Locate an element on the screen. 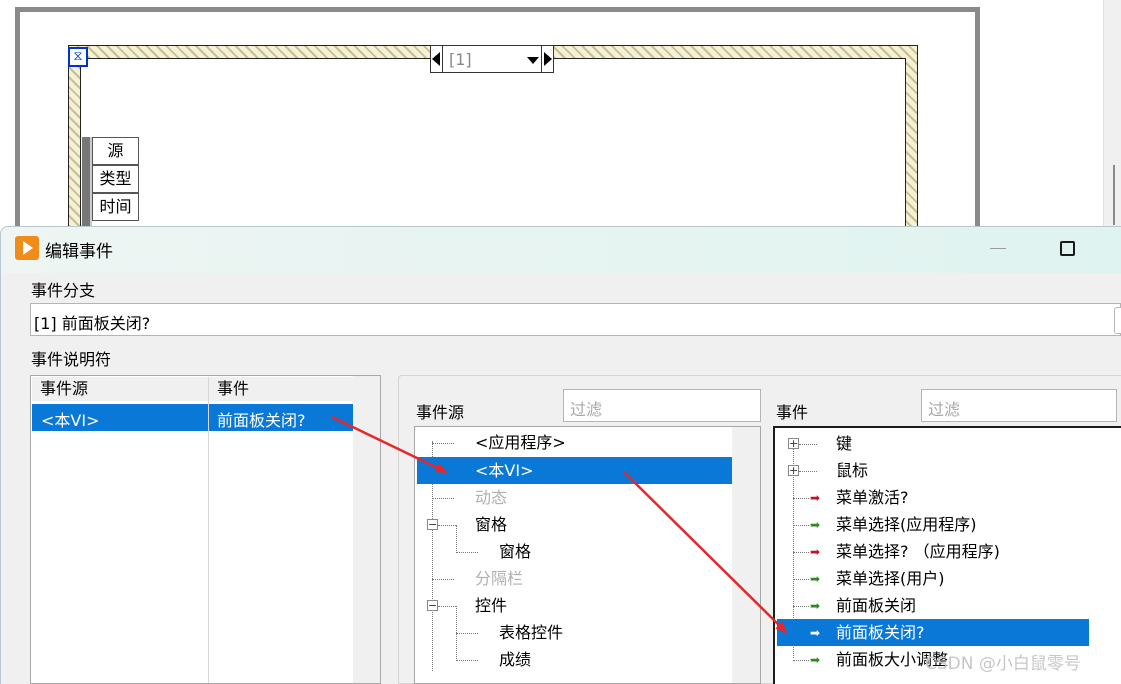 The image size is (1121, 684). column-header-source: 事件源 is located at coordinates (124, 389).